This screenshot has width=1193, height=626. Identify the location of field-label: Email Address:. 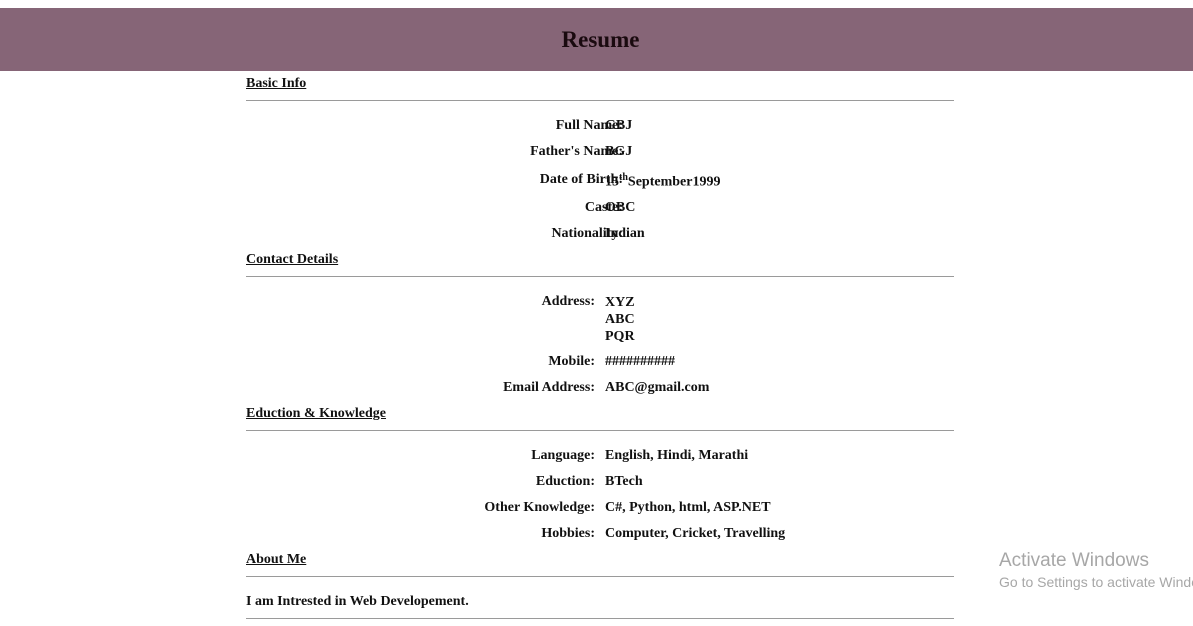
(549, 387).